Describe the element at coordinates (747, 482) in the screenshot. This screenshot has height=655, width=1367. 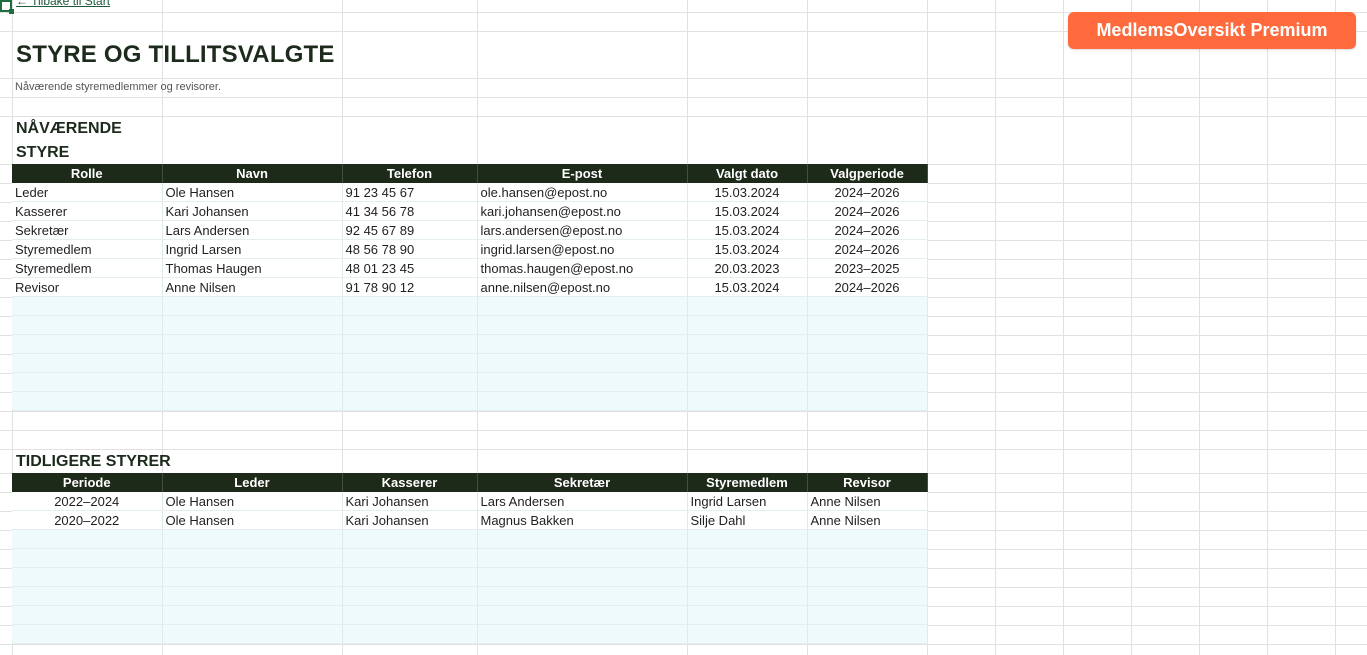
I see `column-header-styremedlem: Styremedlem` at that location.